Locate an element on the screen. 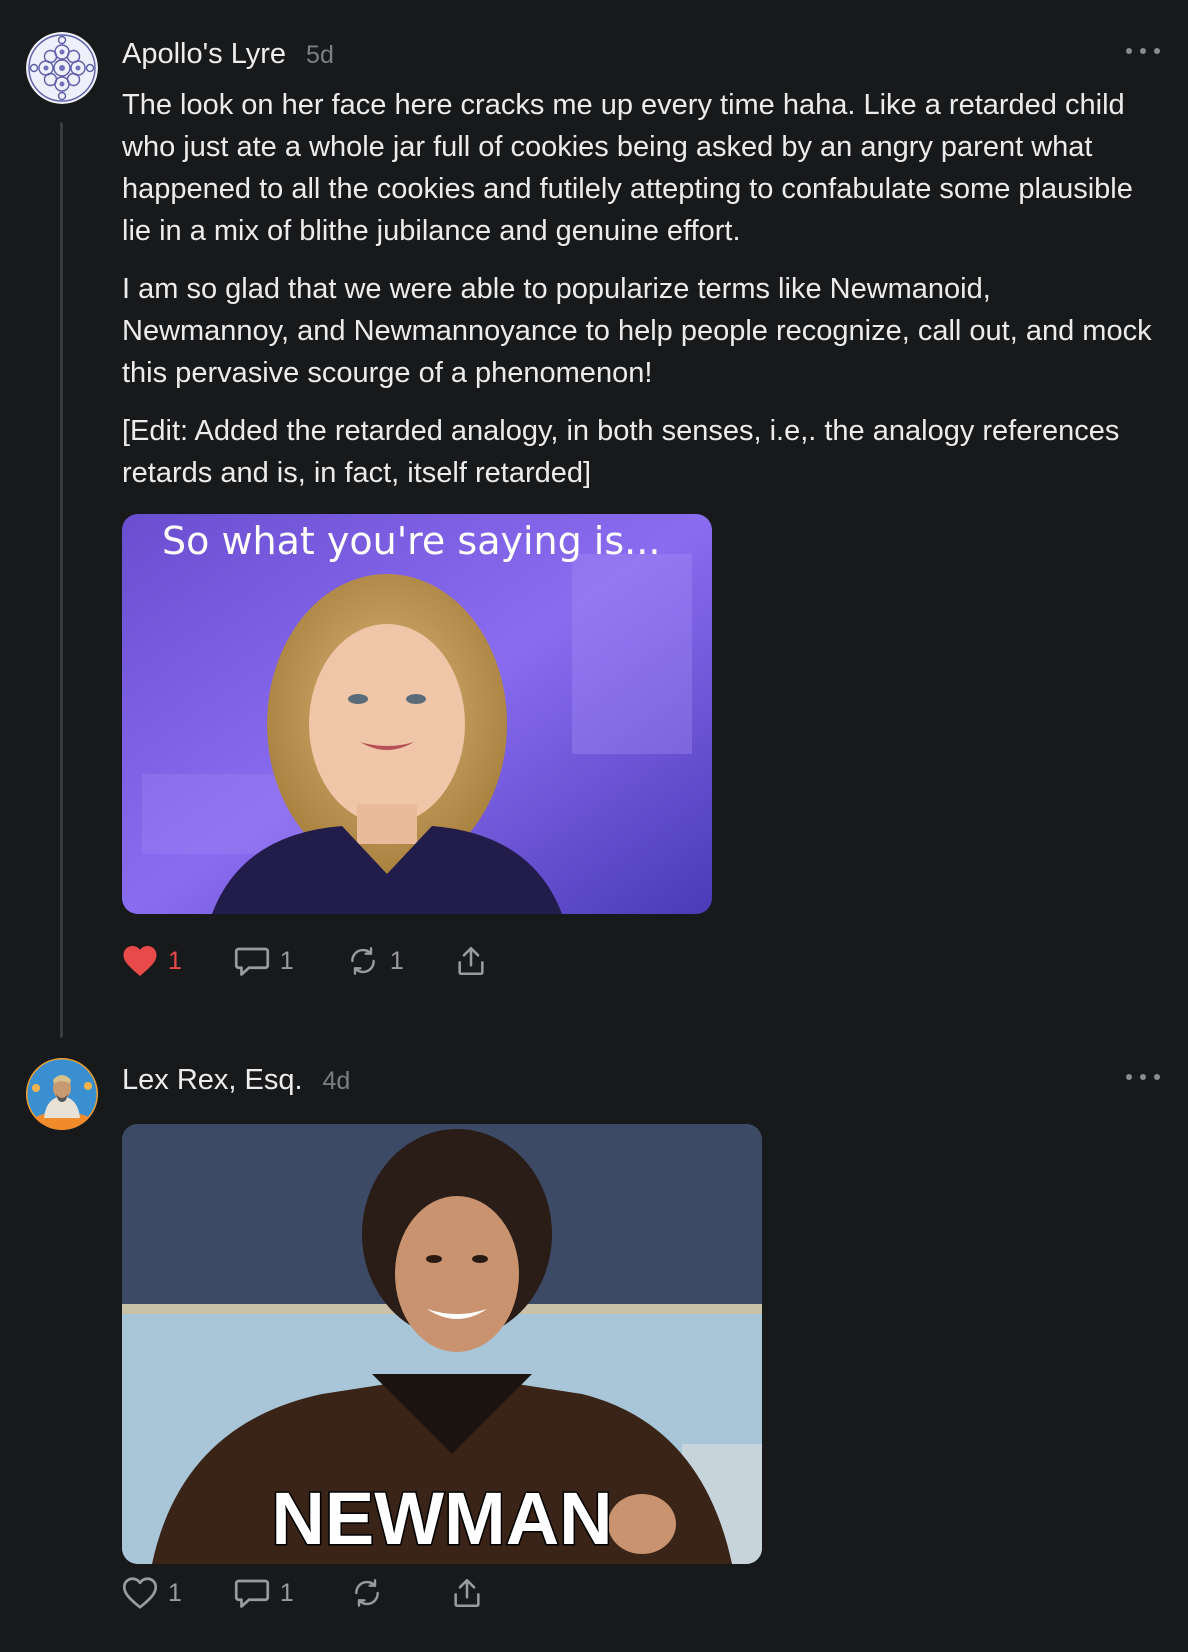 The height and width of the screenshot is (1652, 1188). comment-actions: 1 1 is located at coordinates (303, 1593).